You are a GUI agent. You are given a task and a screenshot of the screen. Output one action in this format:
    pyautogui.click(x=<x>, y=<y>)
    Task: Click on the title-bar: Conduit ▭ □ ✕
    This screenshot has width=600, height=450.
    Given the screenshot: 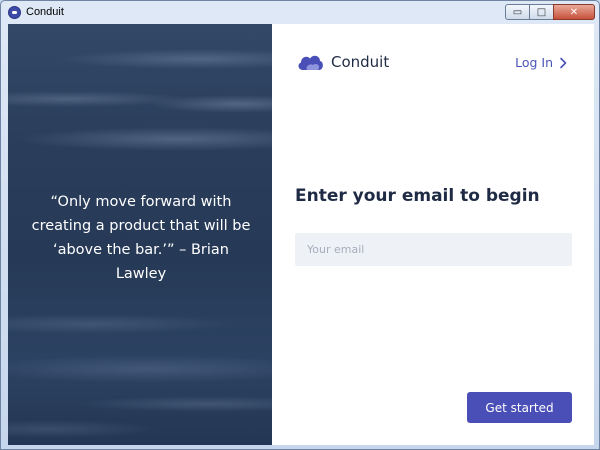 What is the action you would take?
    pyautogui.click(x=300, y=13)
    